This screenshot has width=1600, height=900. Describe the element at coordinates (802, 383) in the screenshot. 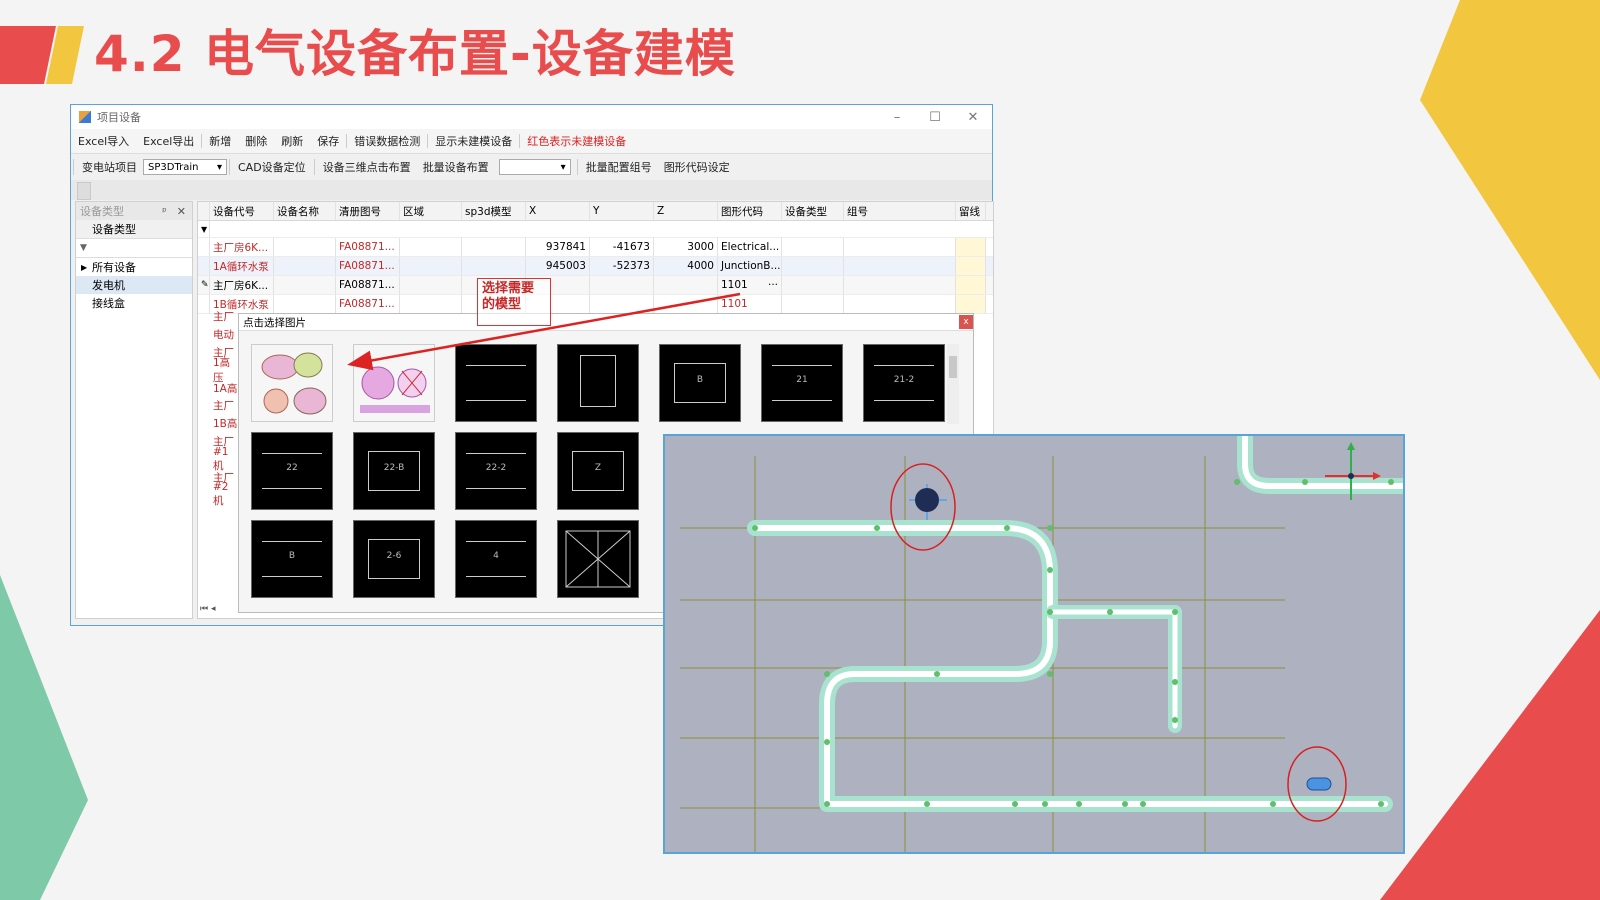

I see `model-thumbnail: 21` at that location.